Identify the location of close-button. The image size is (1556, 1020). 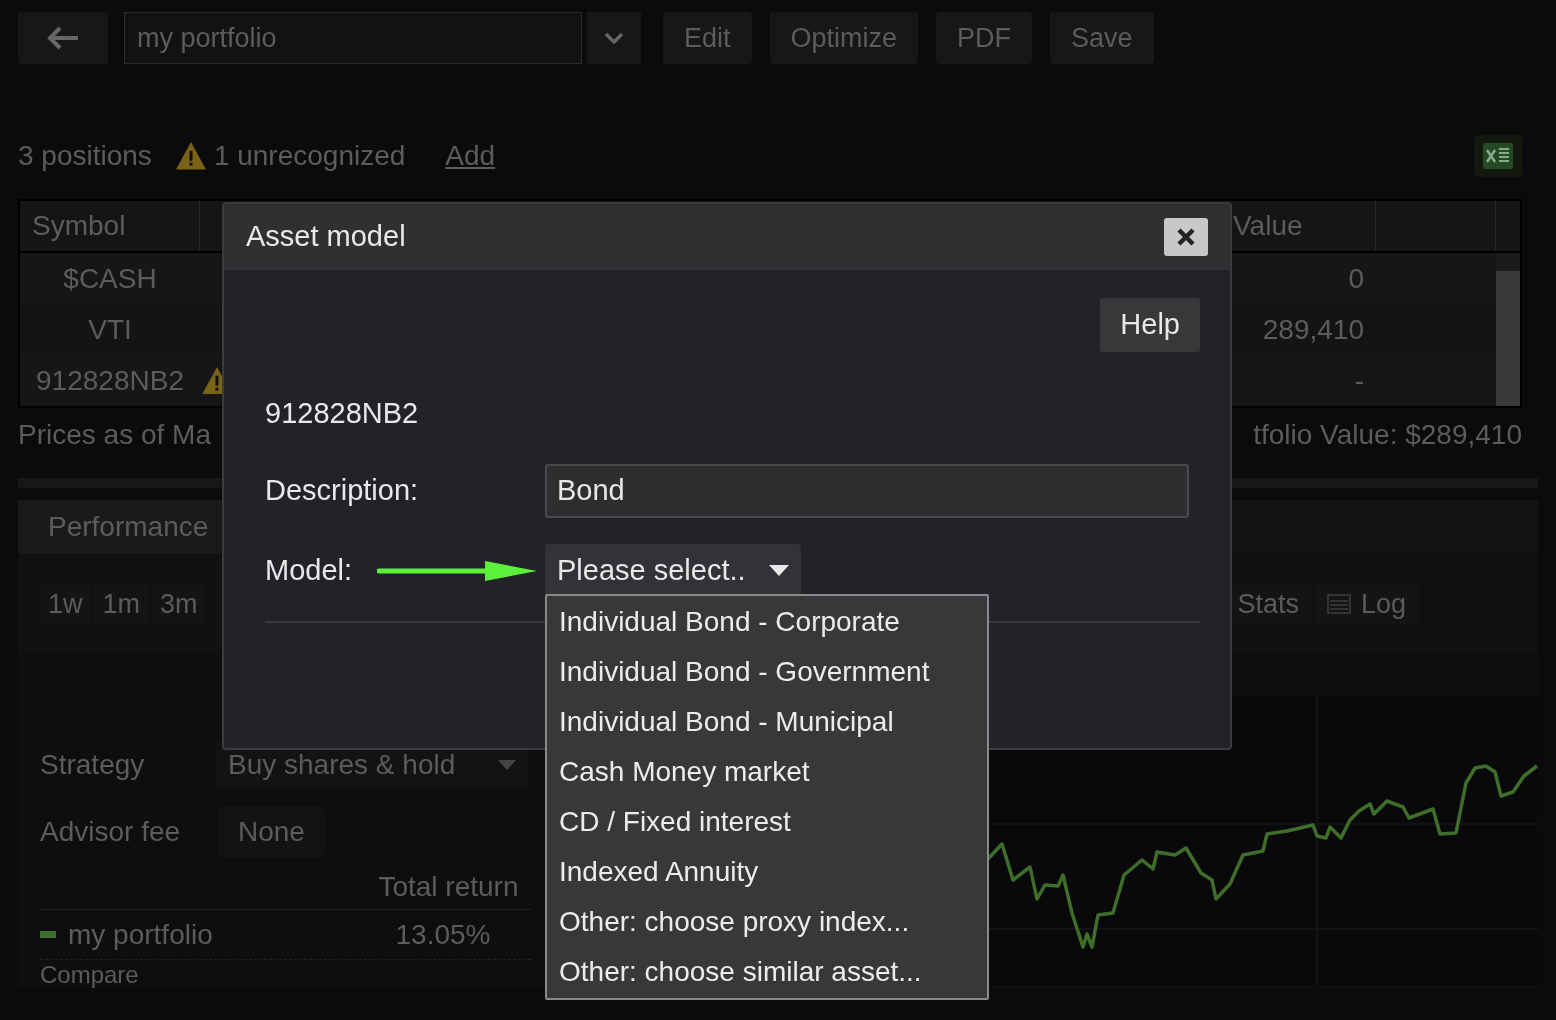
(1186, 237).